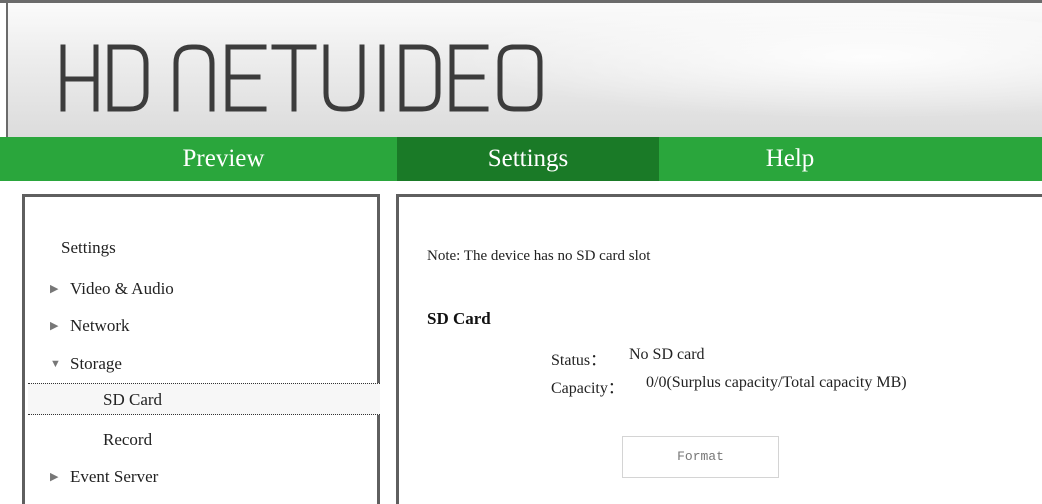 The image size is (1042, 504). What do you see at coordinates (776, 382) in the screenshot?
I see `capacity-value: 0/0(Surplus capacity/Total capacity MB)` at bounding box center [776, 382].